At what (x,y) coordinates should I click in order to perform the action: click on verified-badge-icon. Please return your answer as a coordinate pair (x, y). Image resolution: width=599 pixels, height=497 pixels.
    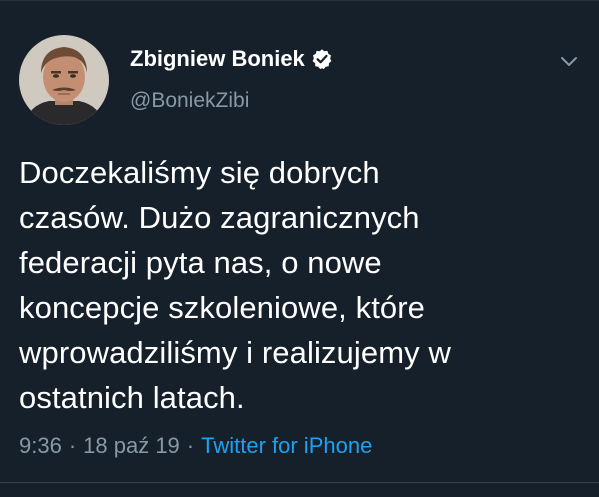
    Looking at the image, I should click on (322, 59).